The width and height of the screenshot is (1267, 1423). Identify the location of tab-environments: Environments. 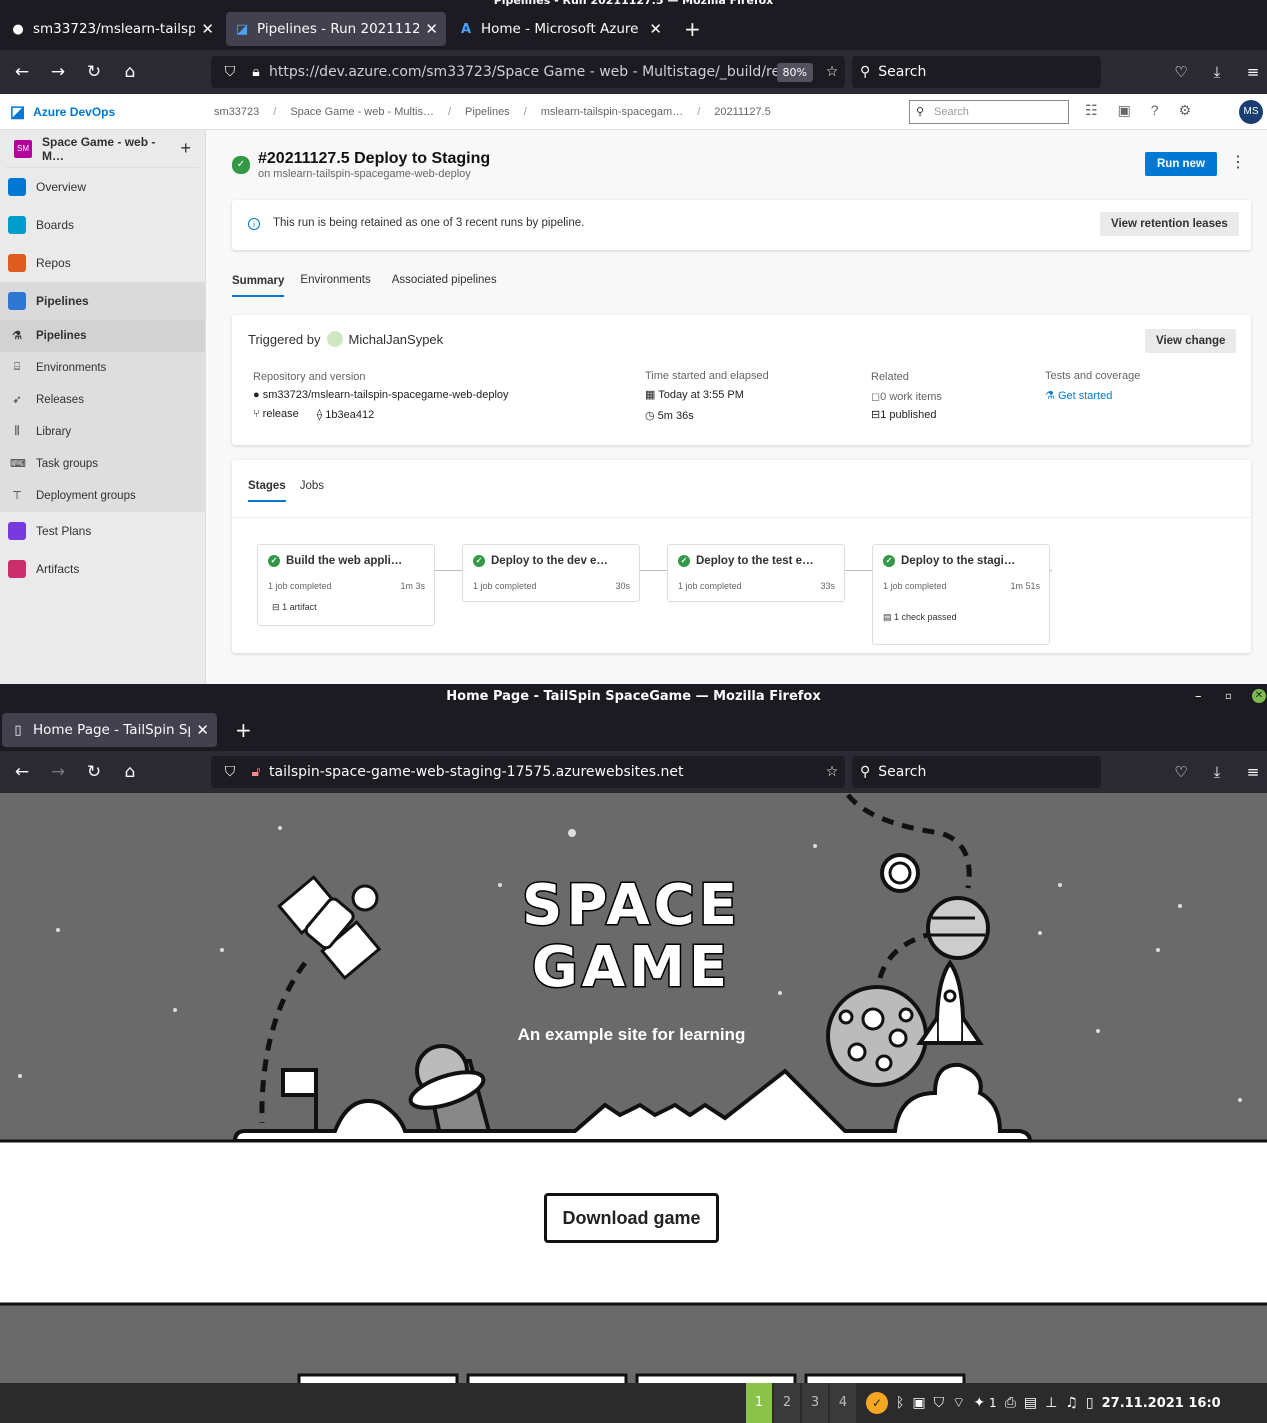
(335, 285).